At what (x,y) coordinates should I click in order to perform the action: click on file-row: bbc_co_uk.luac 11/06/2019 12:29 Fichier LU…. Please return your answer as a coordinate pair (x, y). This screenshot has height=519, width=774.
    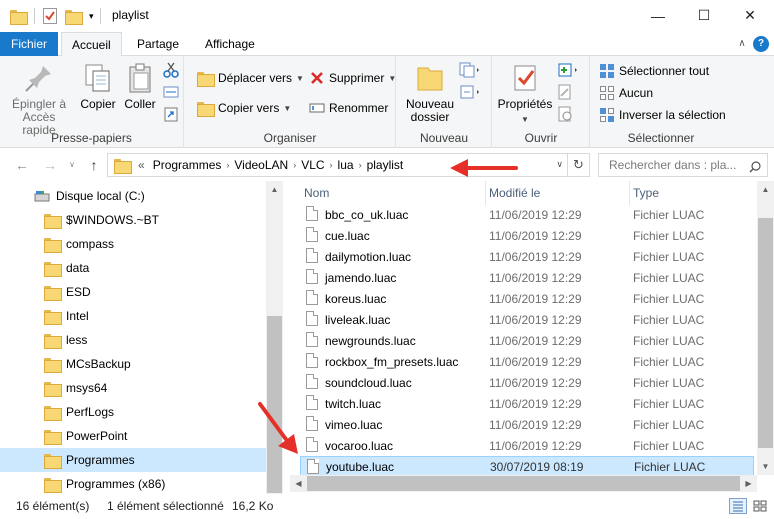
    Looking at the image, I should click on (527, 214).